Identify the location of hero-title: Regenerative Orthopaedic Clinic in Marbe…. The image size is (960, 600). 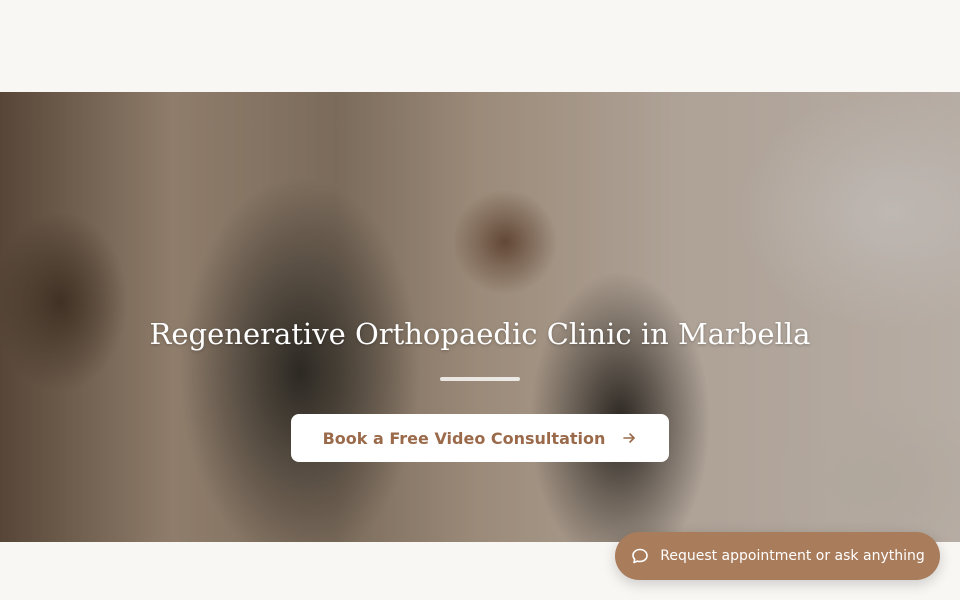
(480, 334).